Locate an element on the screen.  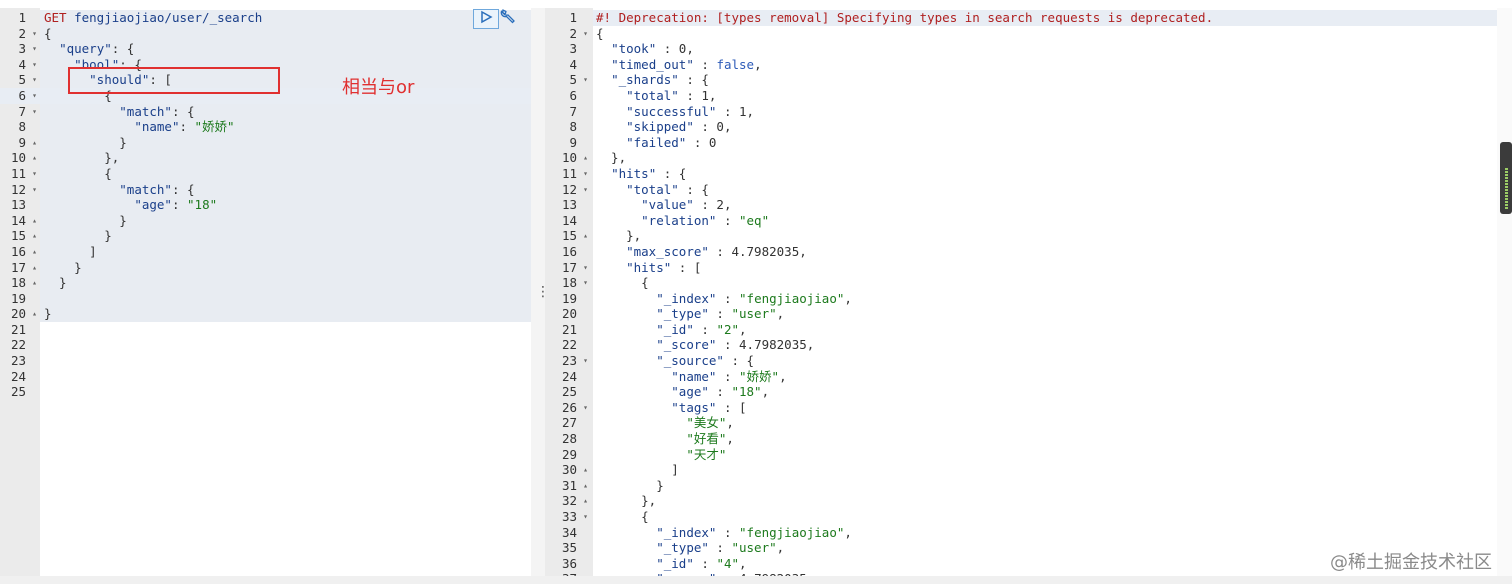
line-number-label: 25 is located at coordinates (569, 392).